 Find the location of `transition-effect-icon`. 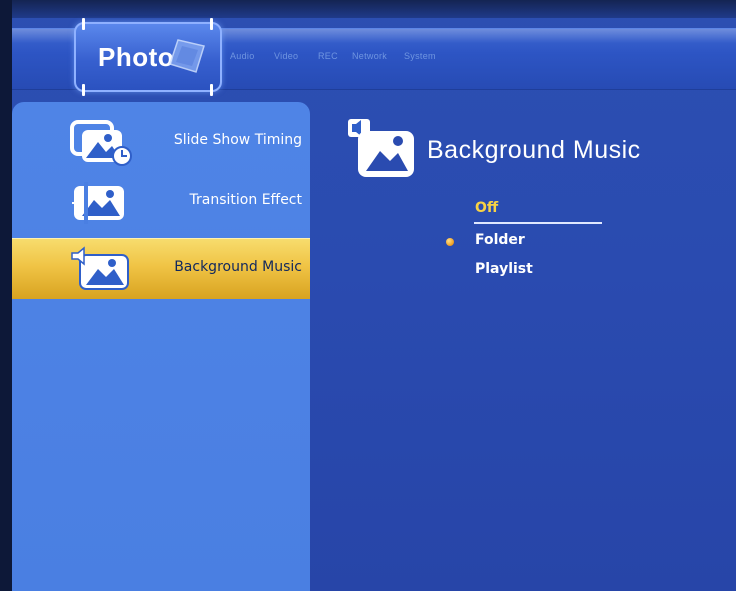

transition-effect-icon is located at coordinates (98, 203).